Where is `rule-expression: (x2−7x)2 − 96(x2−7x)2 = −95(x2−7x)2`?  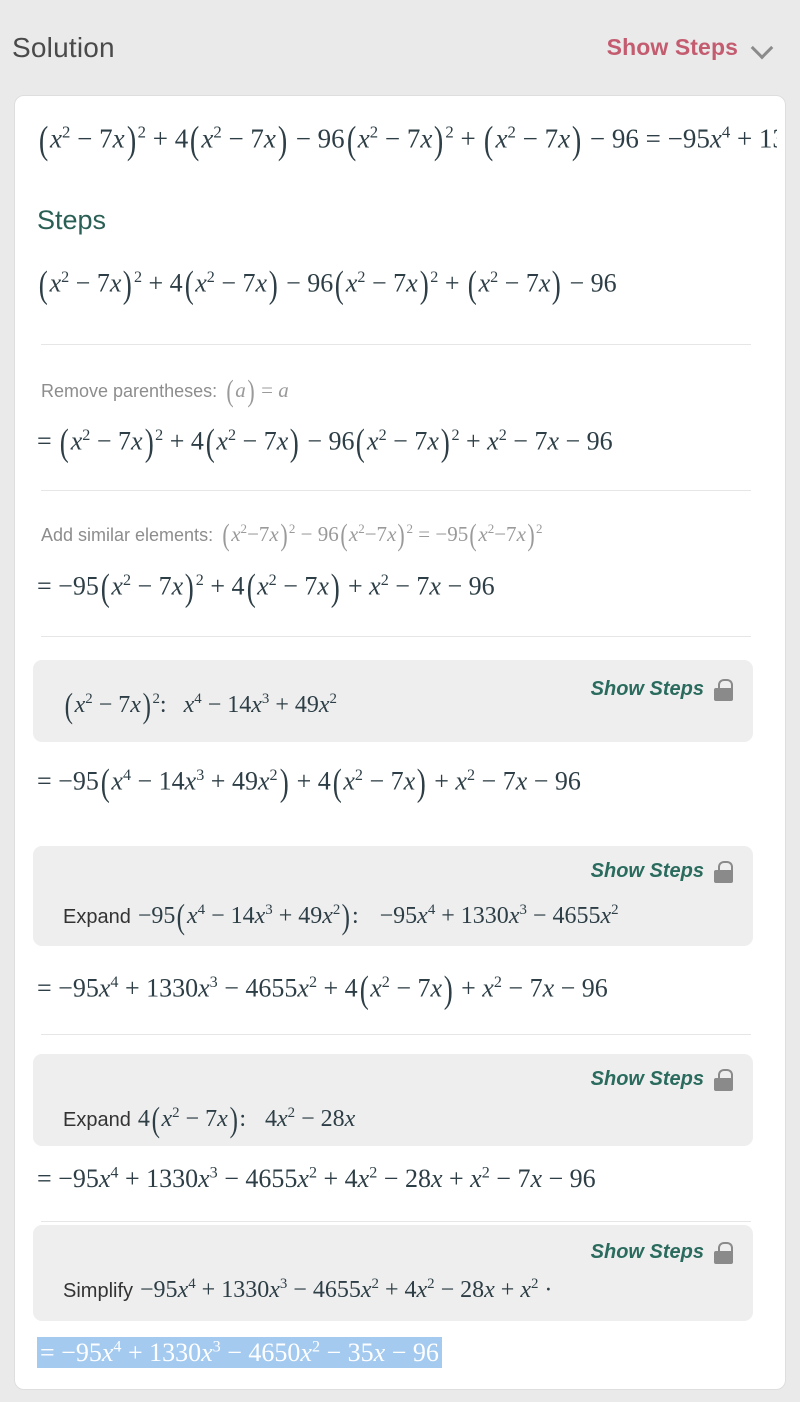
rule-expression: (x2−7x)2 − 96(x2−7x)2 = −95(x2−7x)2 is located at coordinates (382, 535).